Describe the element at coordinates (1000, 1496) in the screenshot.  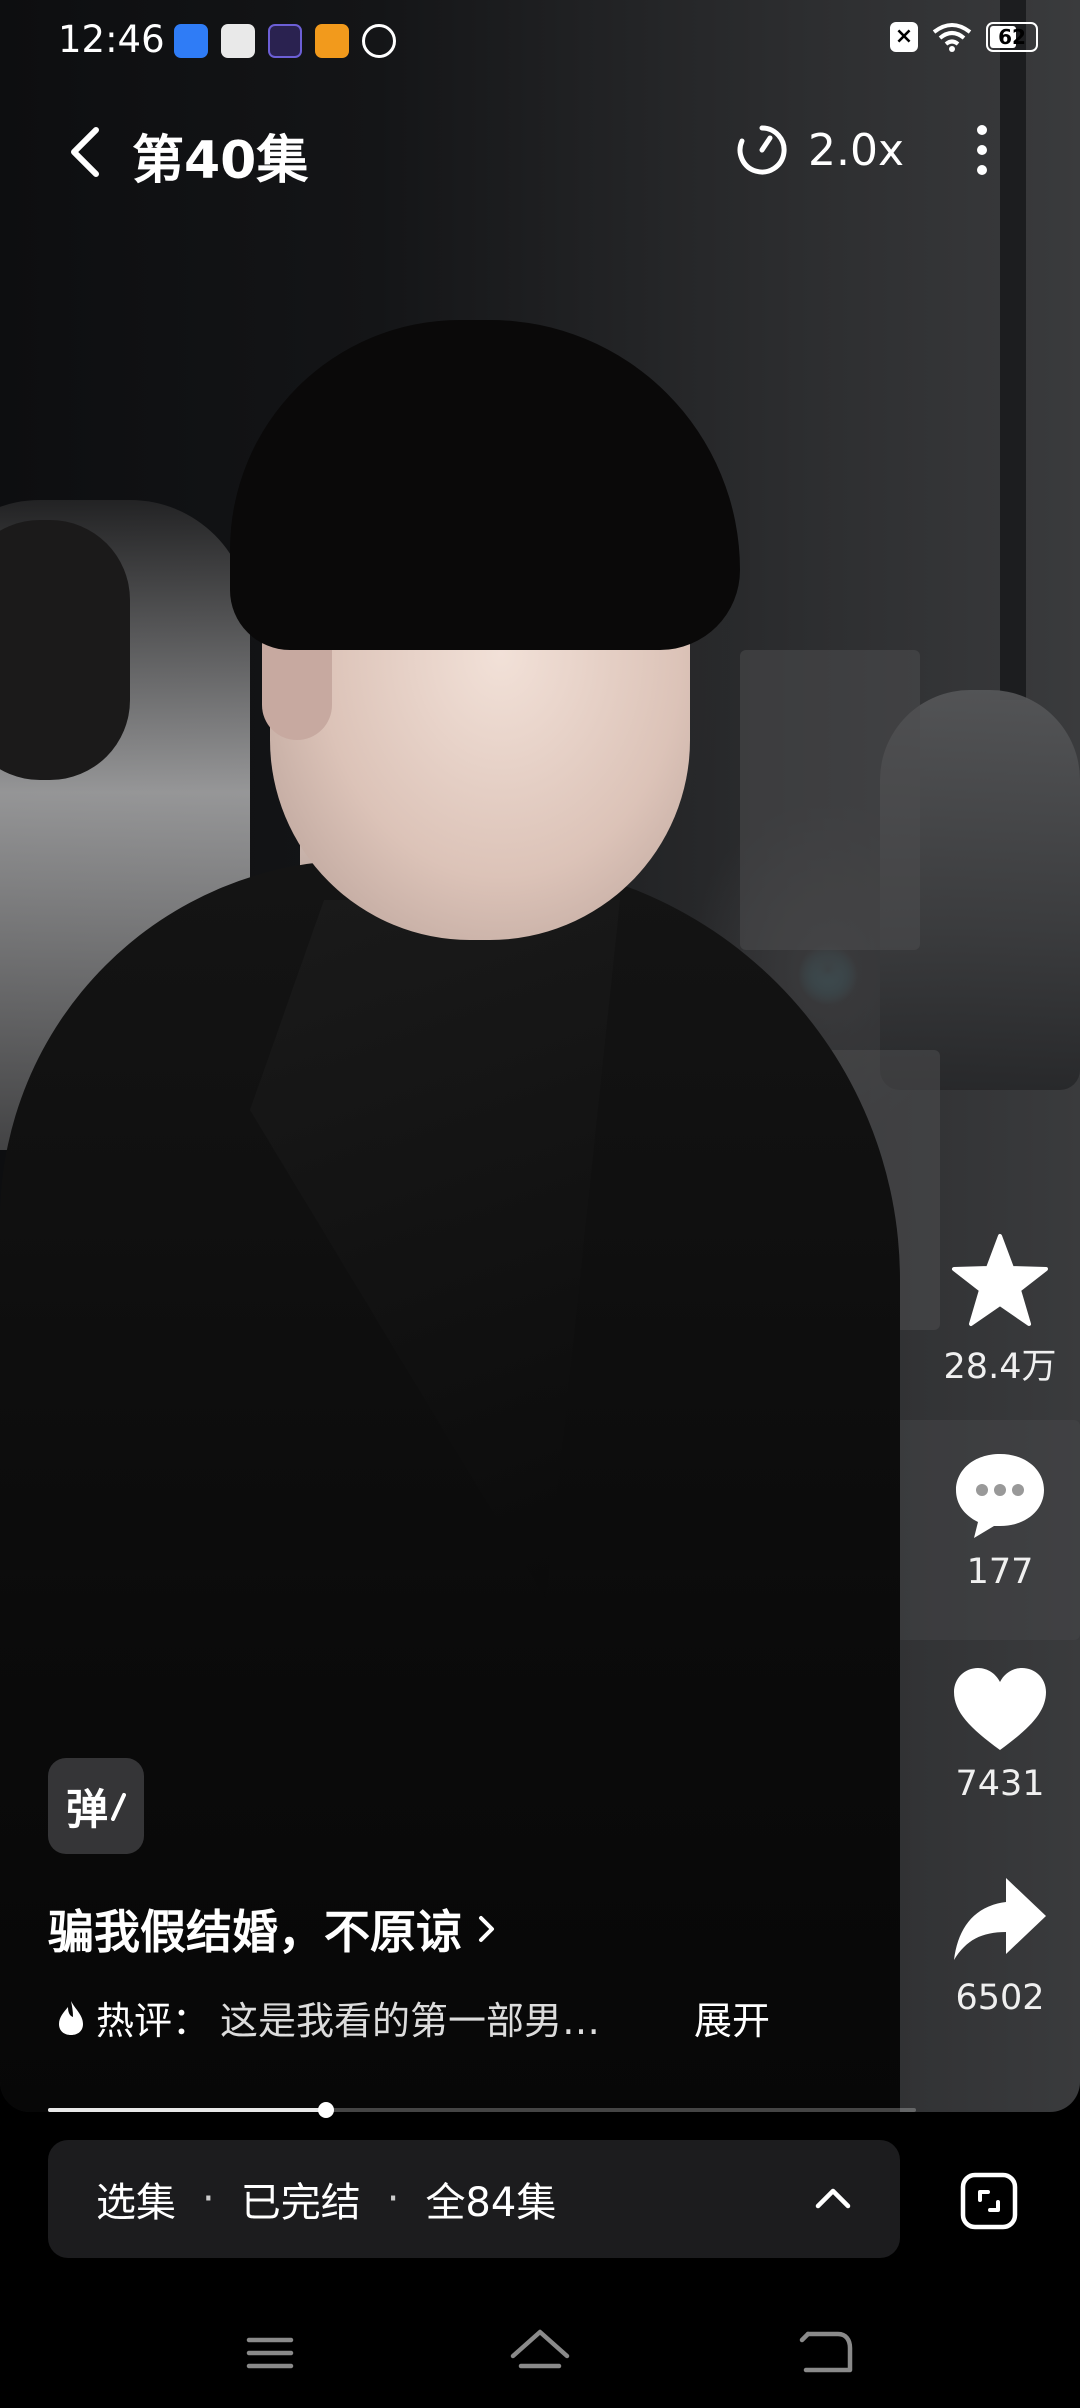
I see `comment-bubble-icon` at that location.